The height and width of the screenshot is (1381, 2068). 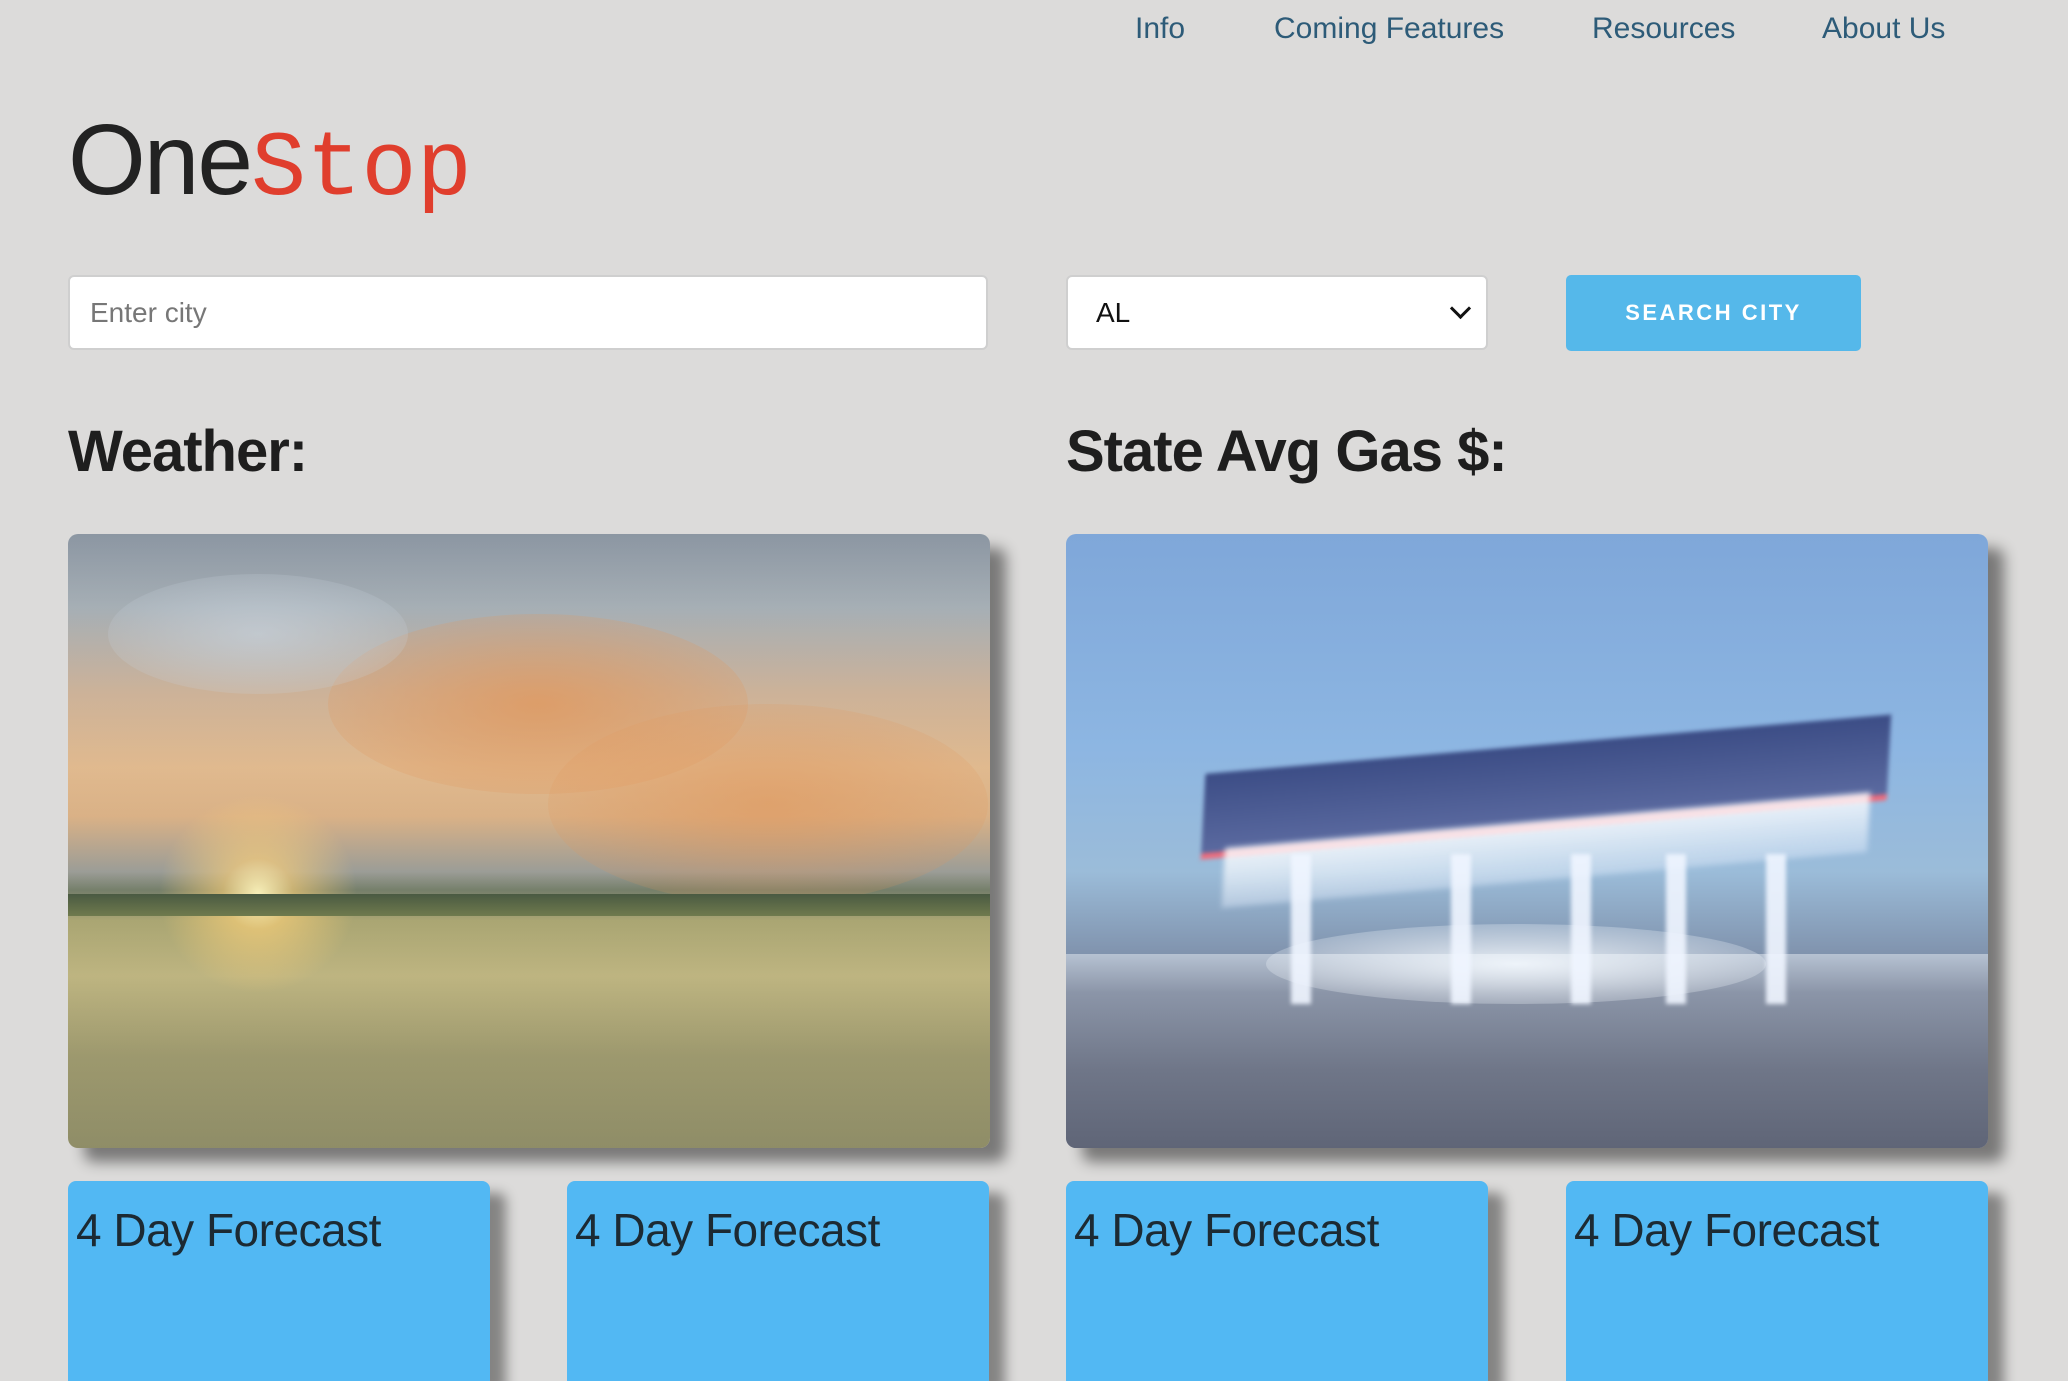 What do you see at coordinates (1883, 29) in the screenshot?
I see `nav-about-us-link: About Us` at bounding box center [1883, 29].